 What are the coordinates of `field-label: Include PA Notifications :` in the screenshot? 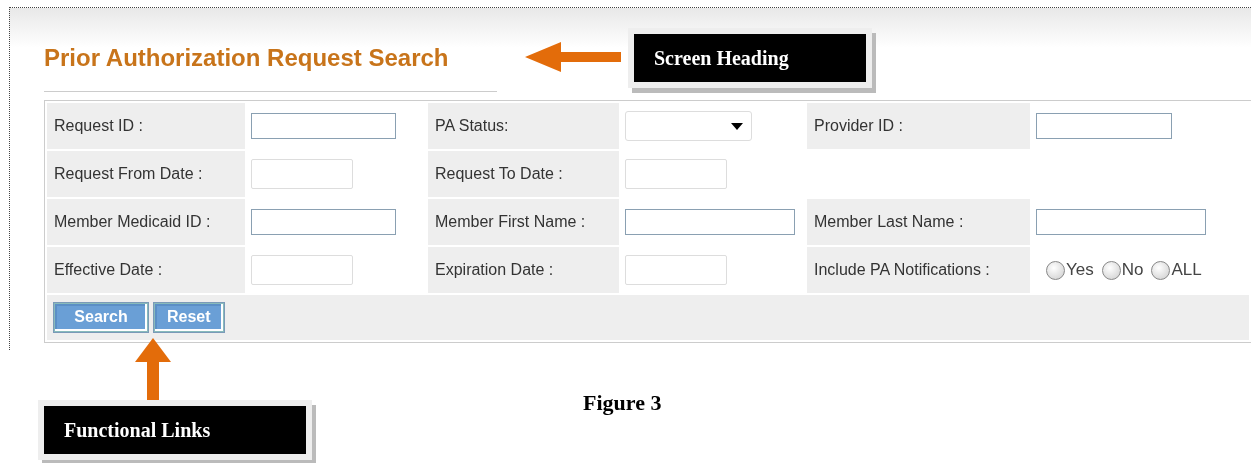 It's located at (902, 269).